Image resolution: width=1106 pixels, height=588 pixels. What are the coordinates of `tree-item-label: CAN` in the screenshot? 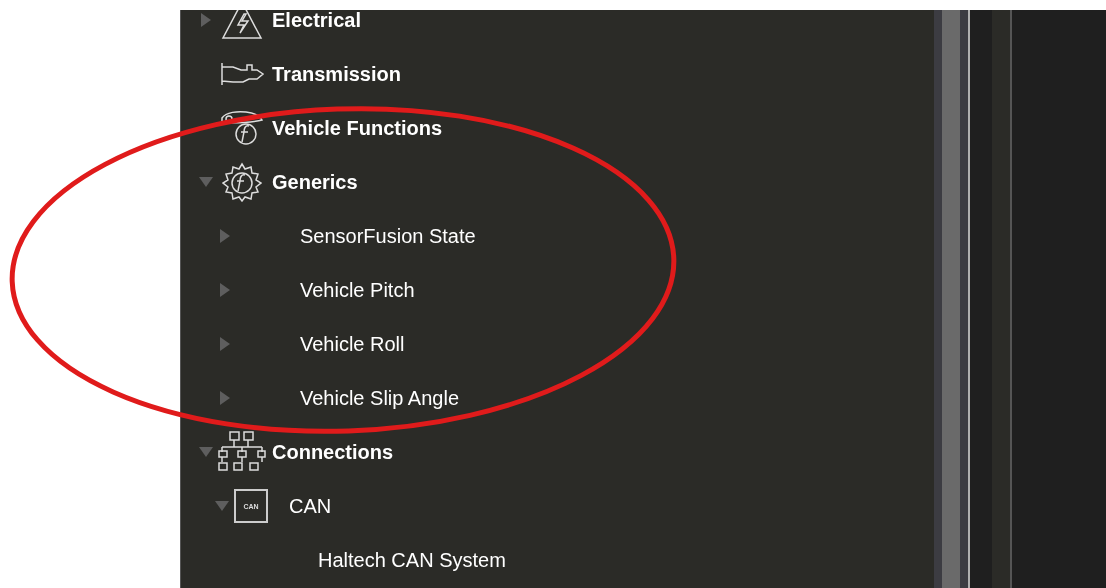 It's located at (310, 506).